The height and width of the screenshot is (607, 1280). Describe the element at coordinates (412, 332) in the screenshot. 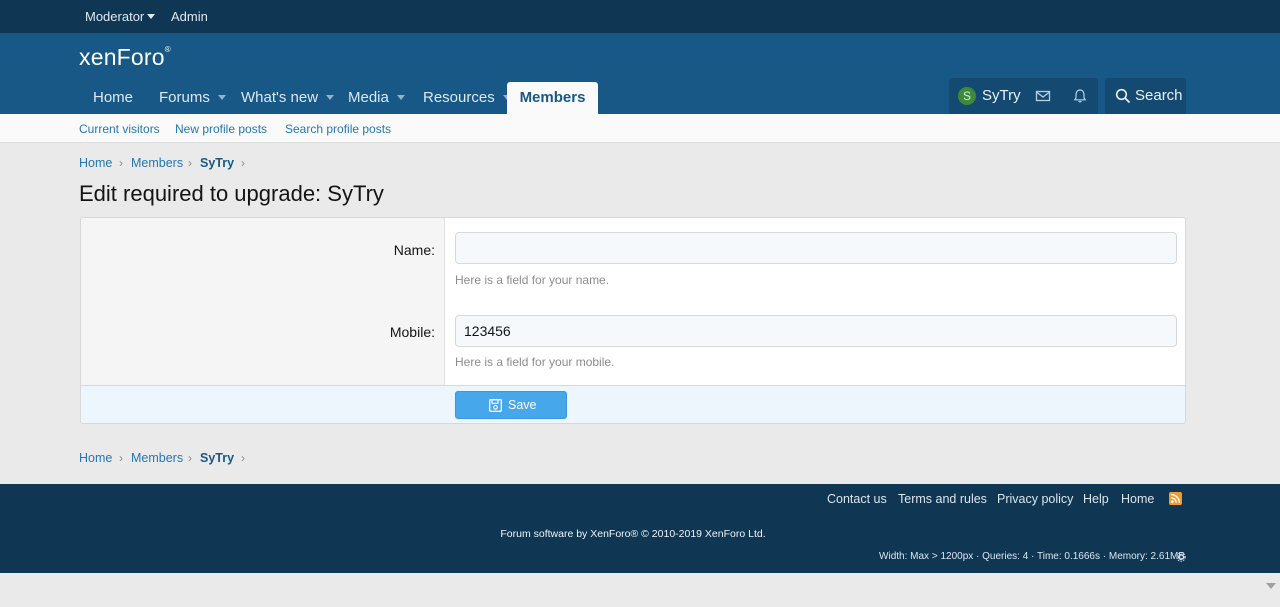

I see `mobile-label: Mobile:` at that location.